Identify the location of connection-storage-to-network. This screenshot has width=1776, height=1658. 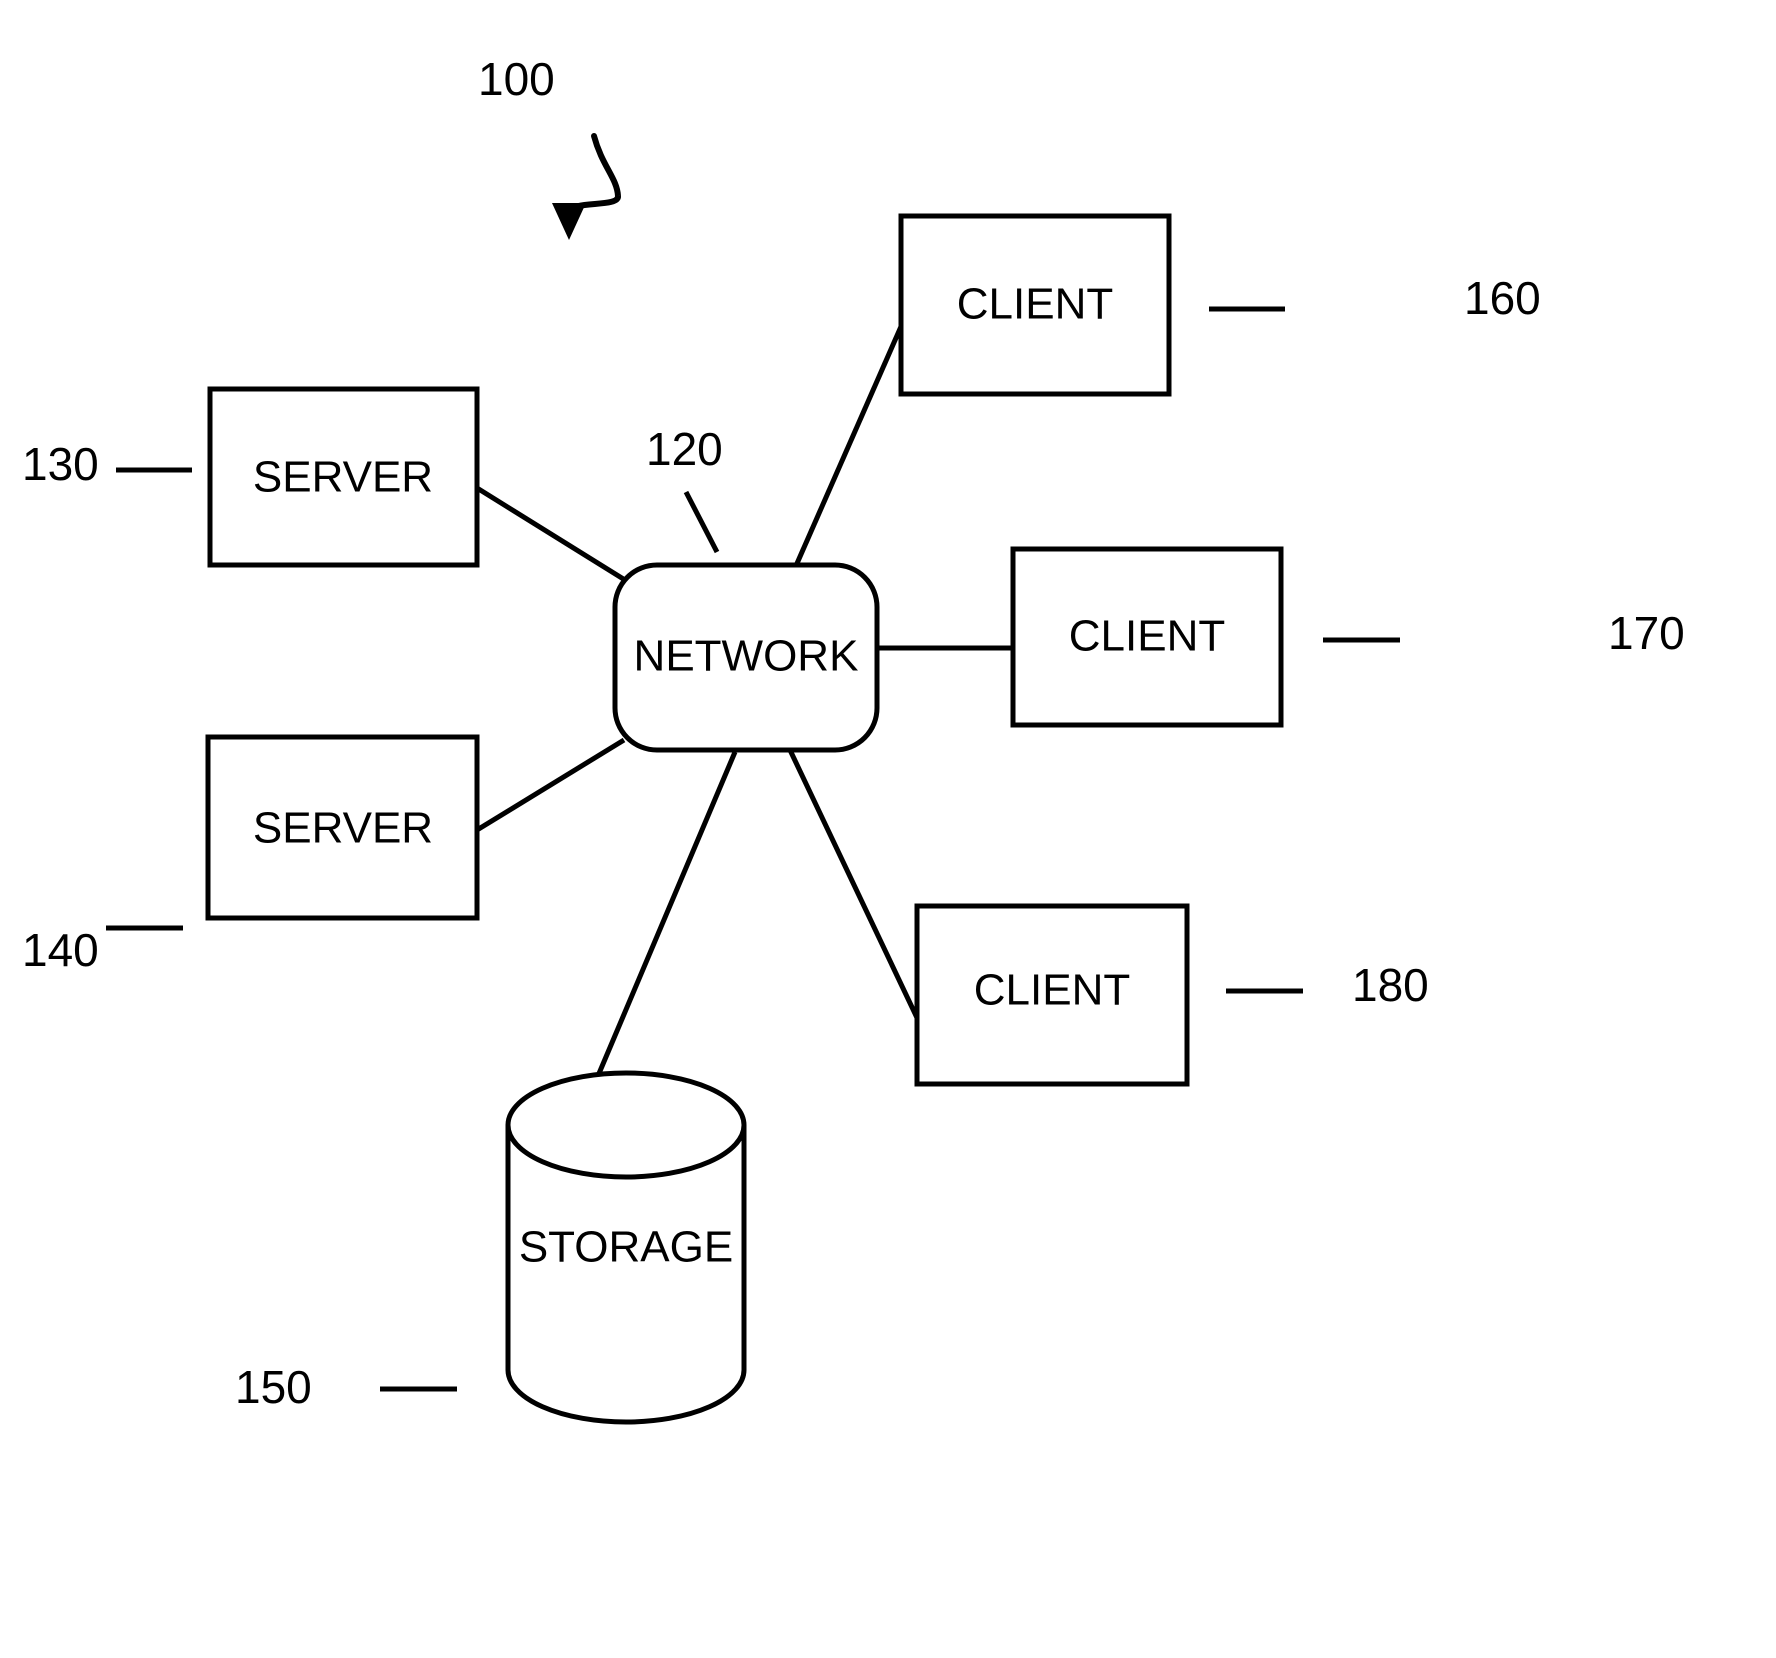
(663, 921).